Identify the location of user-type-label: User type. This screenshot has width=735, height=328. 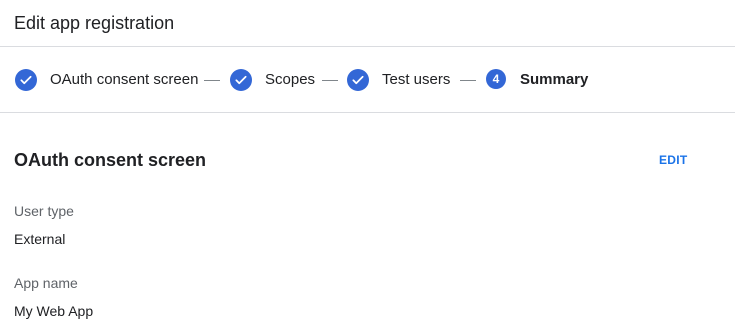
(44, 211).